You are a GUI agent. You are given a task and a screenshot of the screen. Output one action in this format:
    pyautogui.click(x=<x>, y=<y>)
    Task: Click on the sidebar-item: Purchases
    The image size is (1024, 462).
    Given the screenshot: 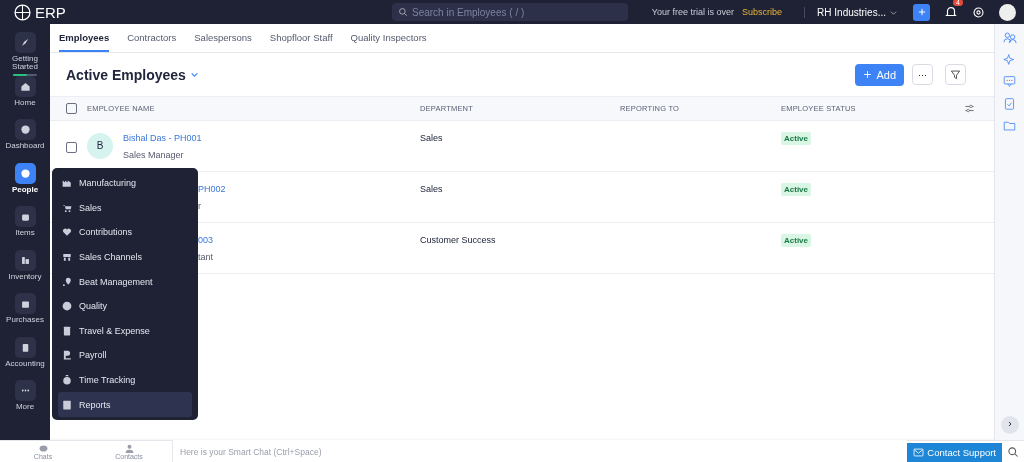 What is the action you would take?
    pyautogui.click(x=25, y=312)
    